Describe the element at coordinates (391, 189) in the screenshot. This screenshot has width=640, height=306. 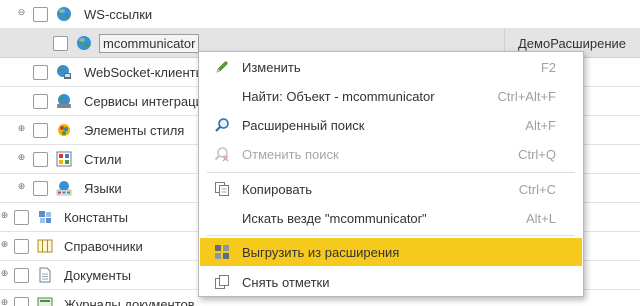
I see `menu-item-copy: Копировать Ctrl+C` at that location.